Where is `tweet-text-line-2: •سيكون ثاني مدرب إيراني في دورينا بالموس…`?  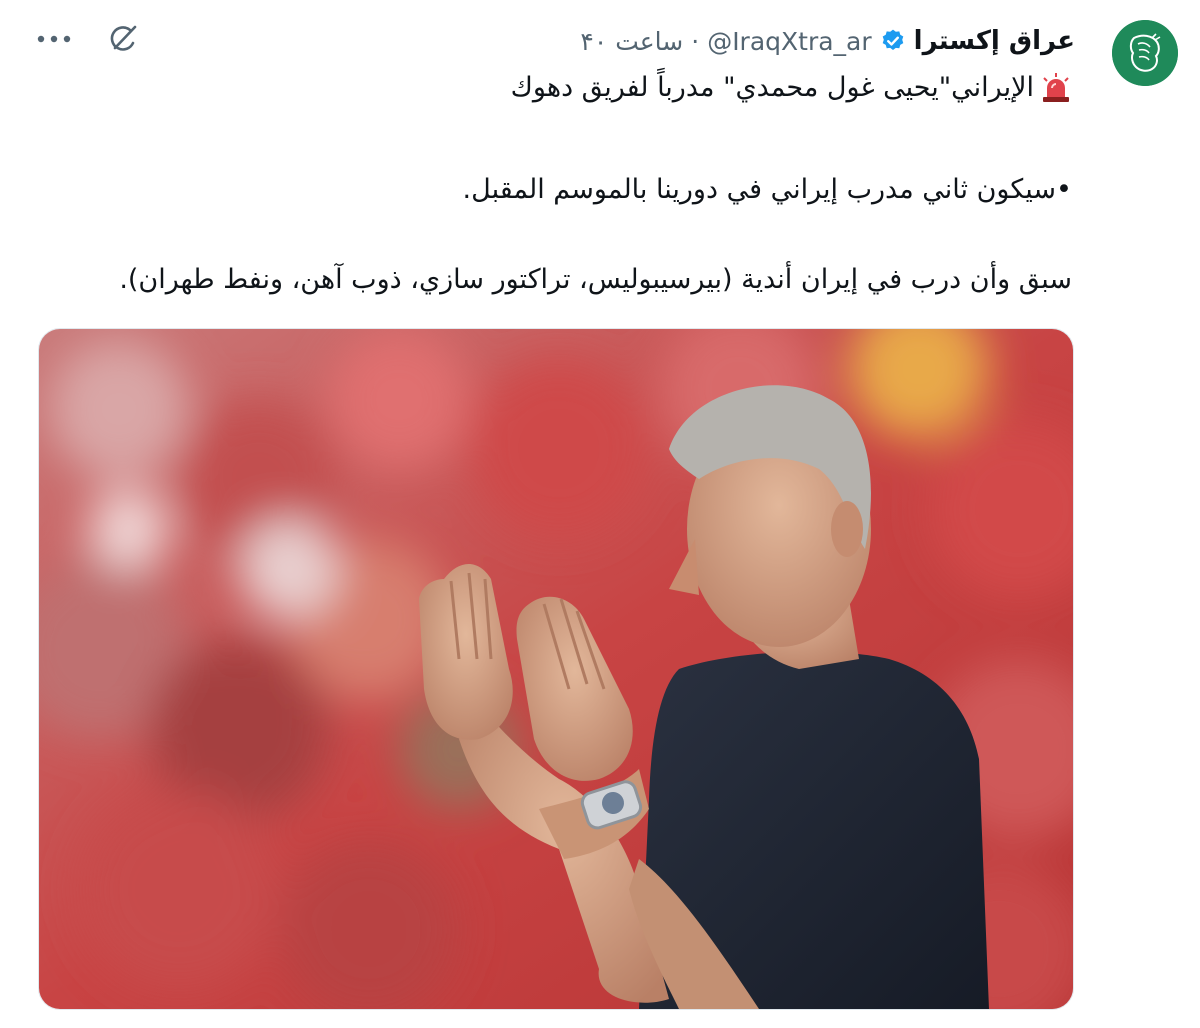
tweet-text-line-2: •سيكون ثاني مدرب إيراني في دورينا بالموس… is located at coordinates (767, 189).